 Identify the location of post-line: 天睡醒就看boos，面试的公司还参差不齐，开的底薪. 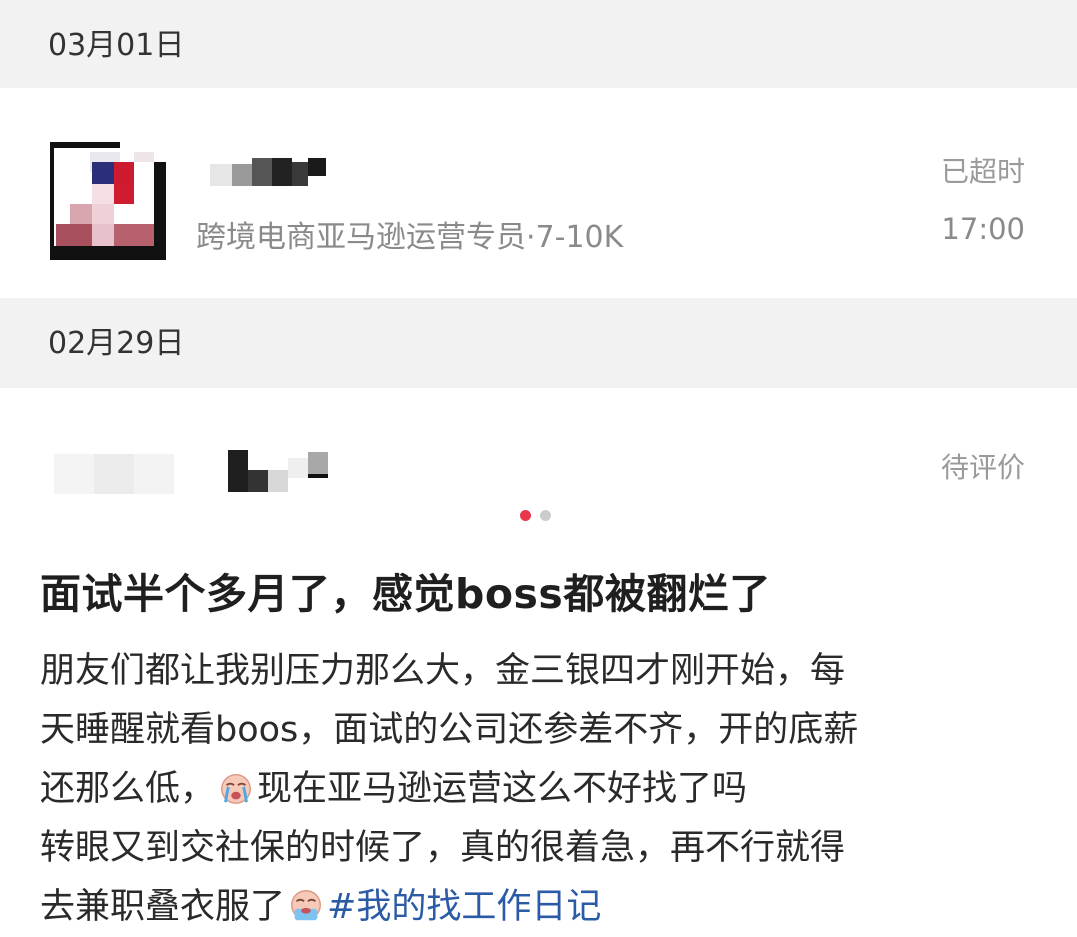
(449, 730).